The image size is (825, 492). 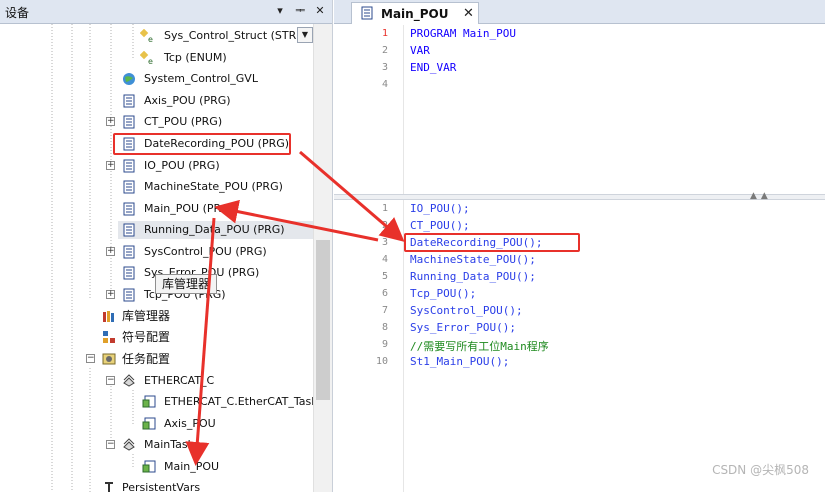 What do you see at coordinates (201, 78) in the screenshot?
I see `tree-item-label: System_Control_GVL` at bounding box center [201, 78].